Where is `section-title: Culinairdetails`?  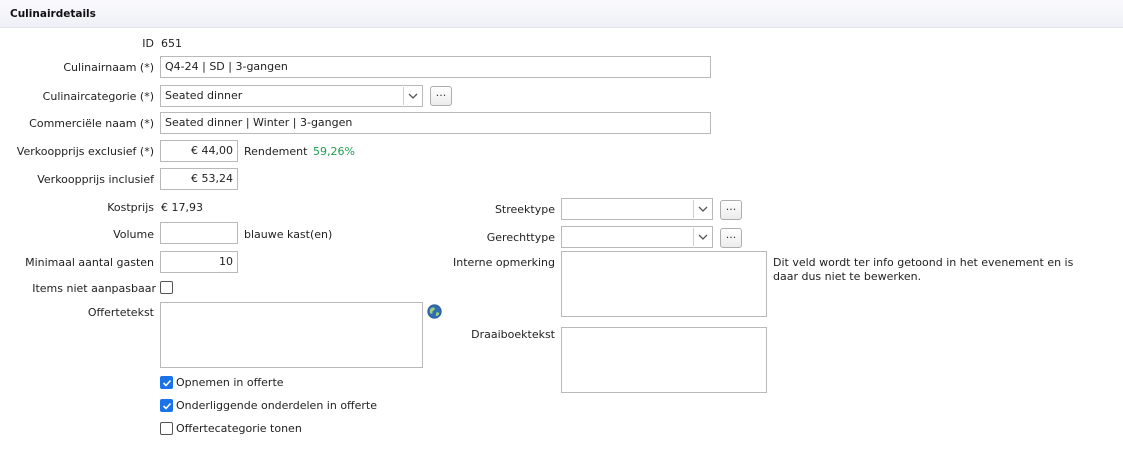 section-title: Culinairdetails is located at coordinates (53, 14).